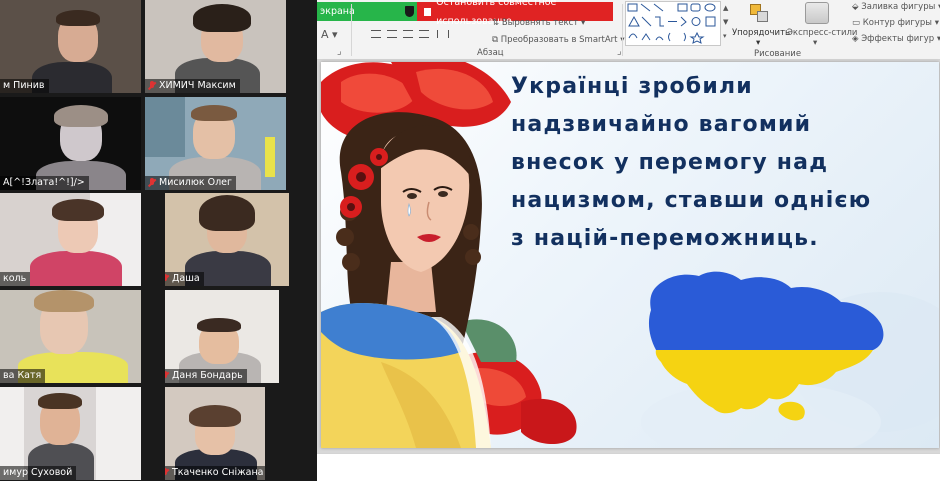 This screenshot has width=940, height=481. I want to click on font-group-launcher: ⌟, so click(339, 51).